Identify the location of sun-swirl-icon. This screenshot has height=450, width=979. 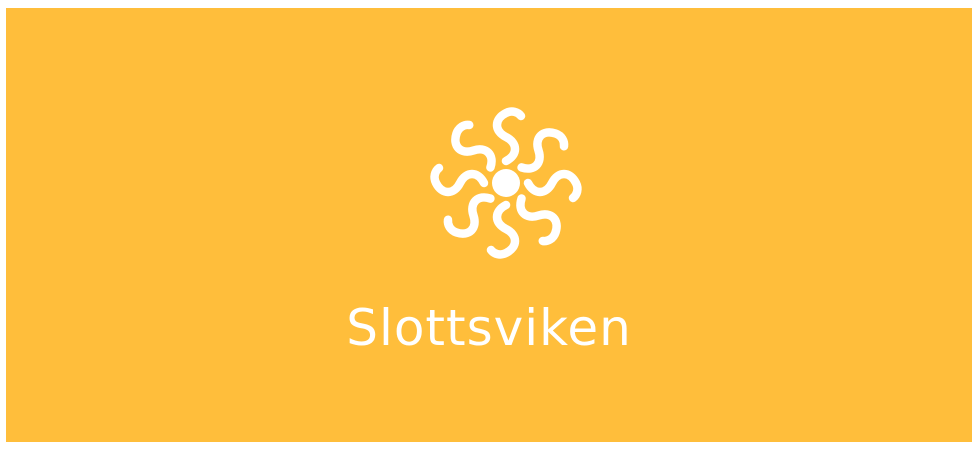
(506, 183).